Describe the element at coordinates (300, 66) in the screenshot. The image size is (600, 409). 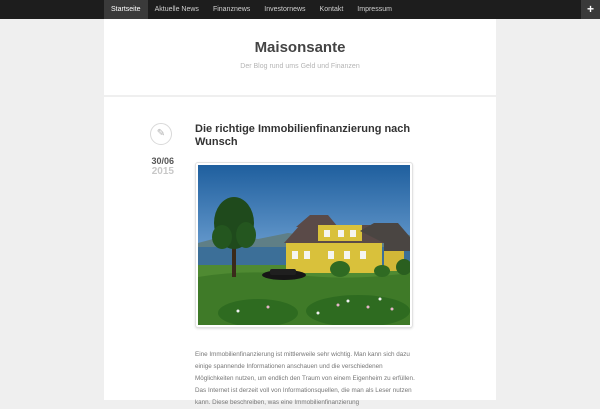
I see `site-tagline: Der Blog rund ums Geld und Finanzen` at that location.